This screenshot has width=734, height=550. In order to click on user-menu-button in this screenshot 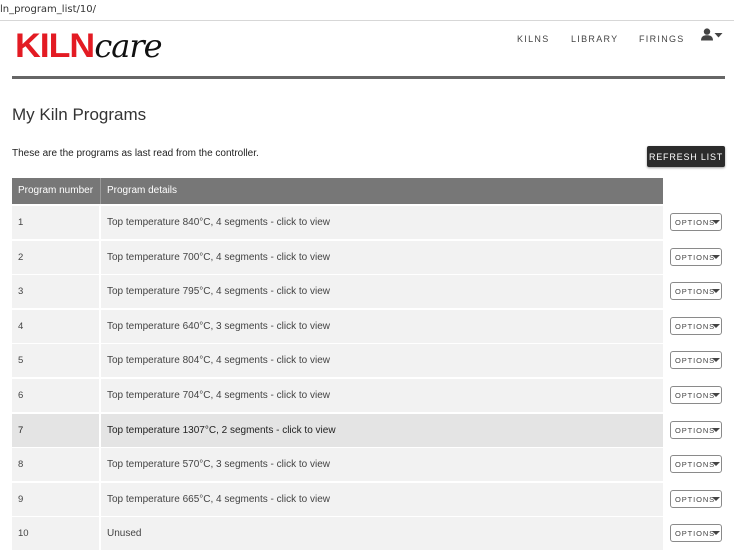, I will do `click(712, 35)`.